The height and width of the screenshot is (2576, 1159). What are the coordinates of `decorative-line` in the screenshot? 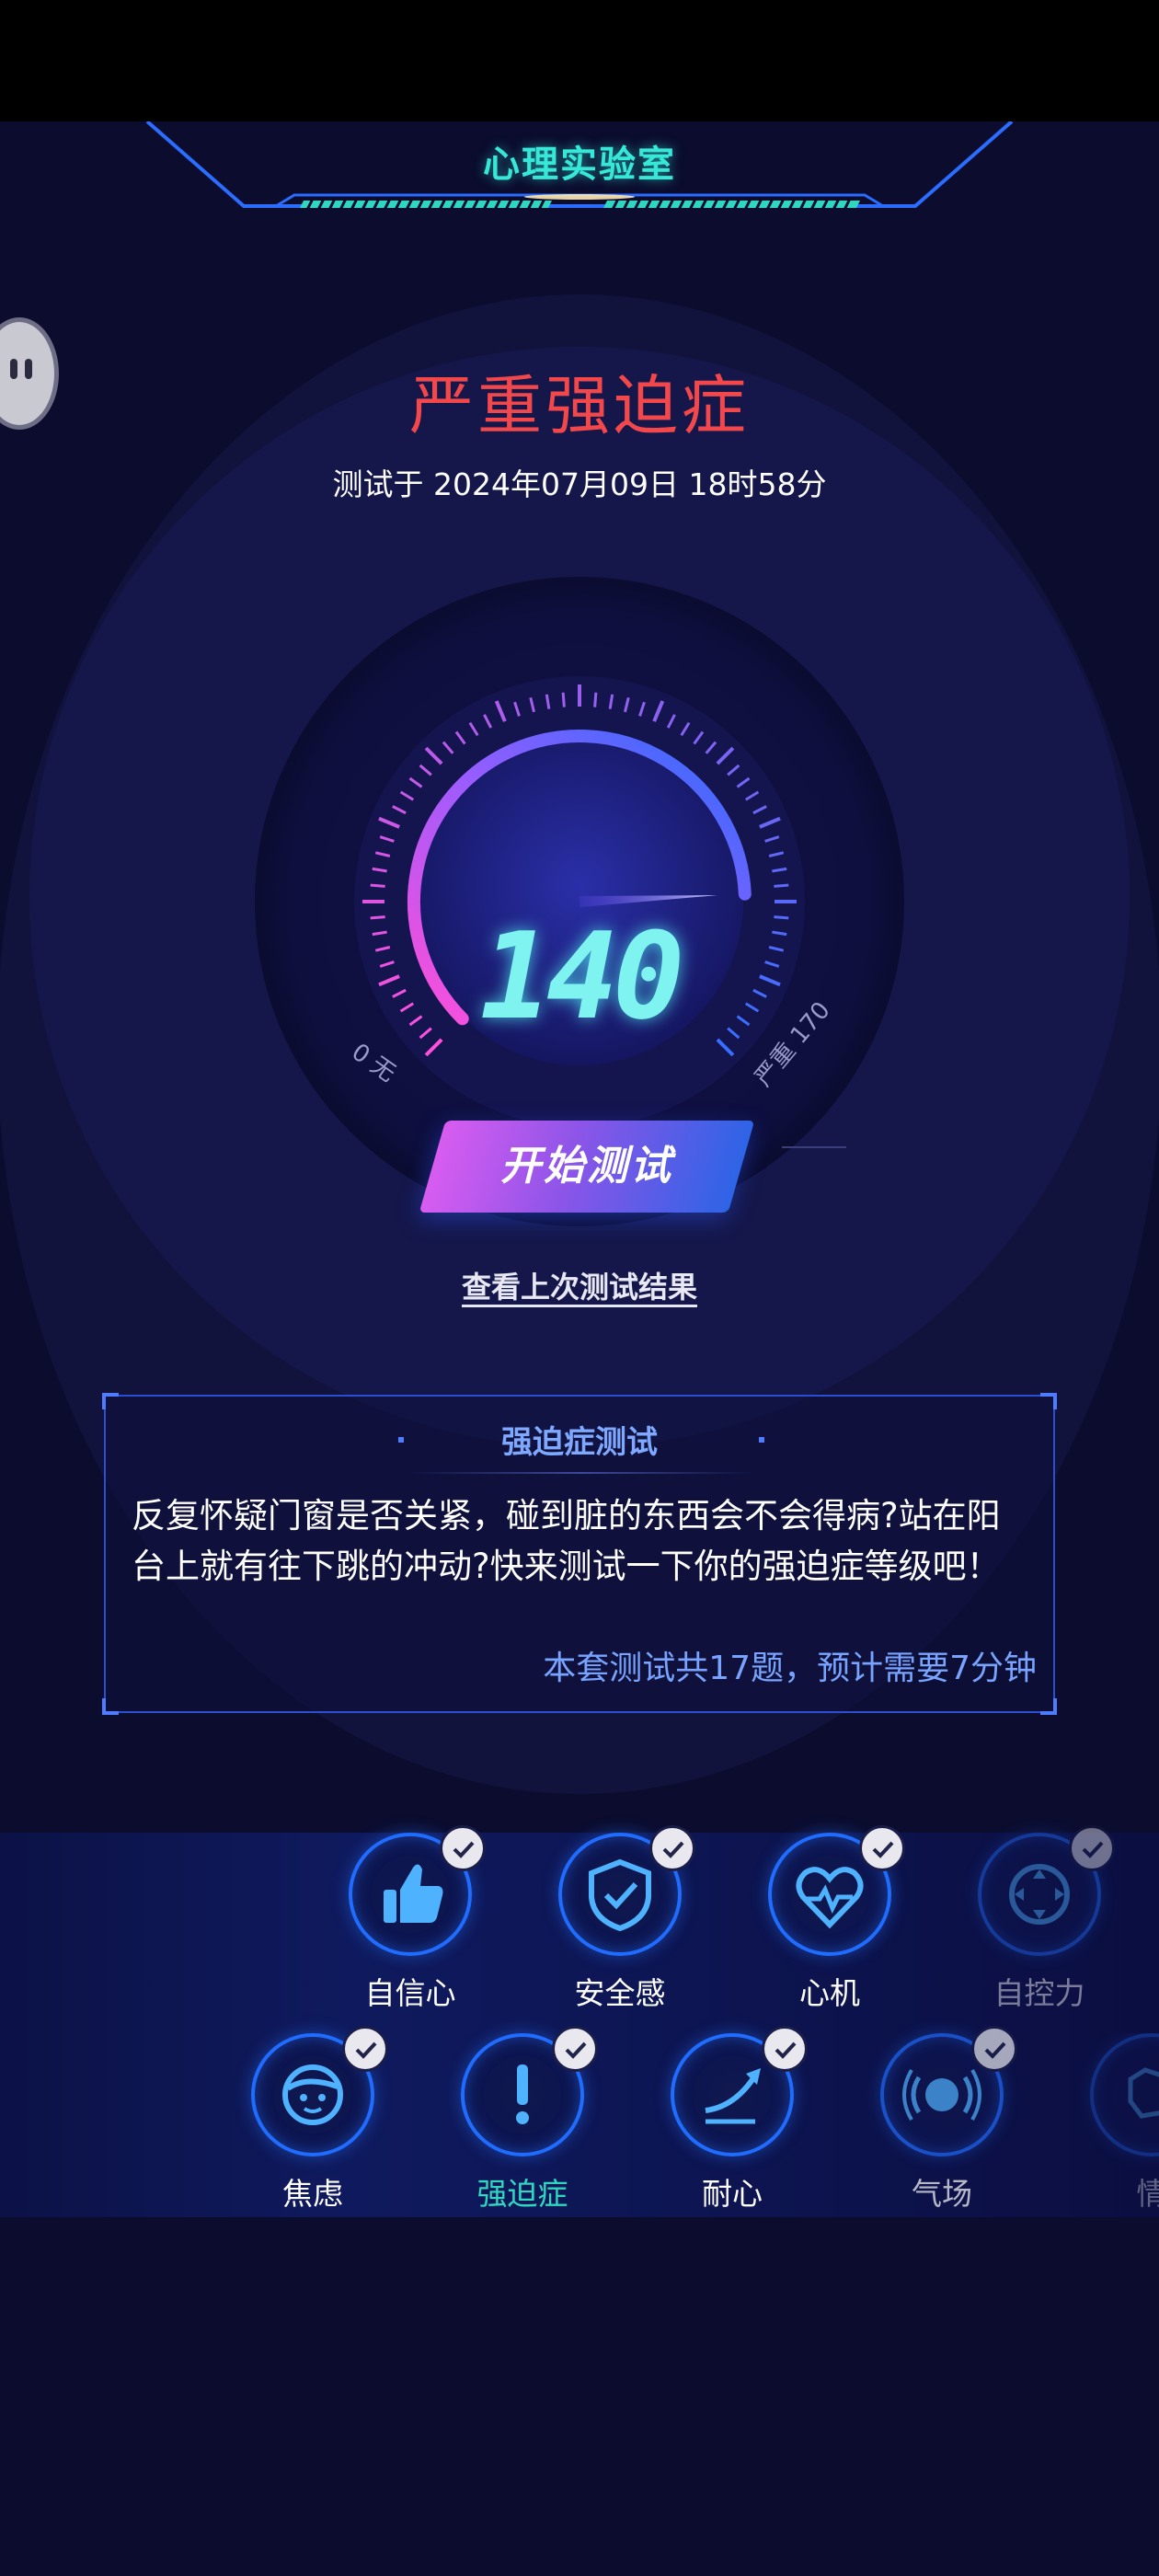 It's located at (814, 1147).